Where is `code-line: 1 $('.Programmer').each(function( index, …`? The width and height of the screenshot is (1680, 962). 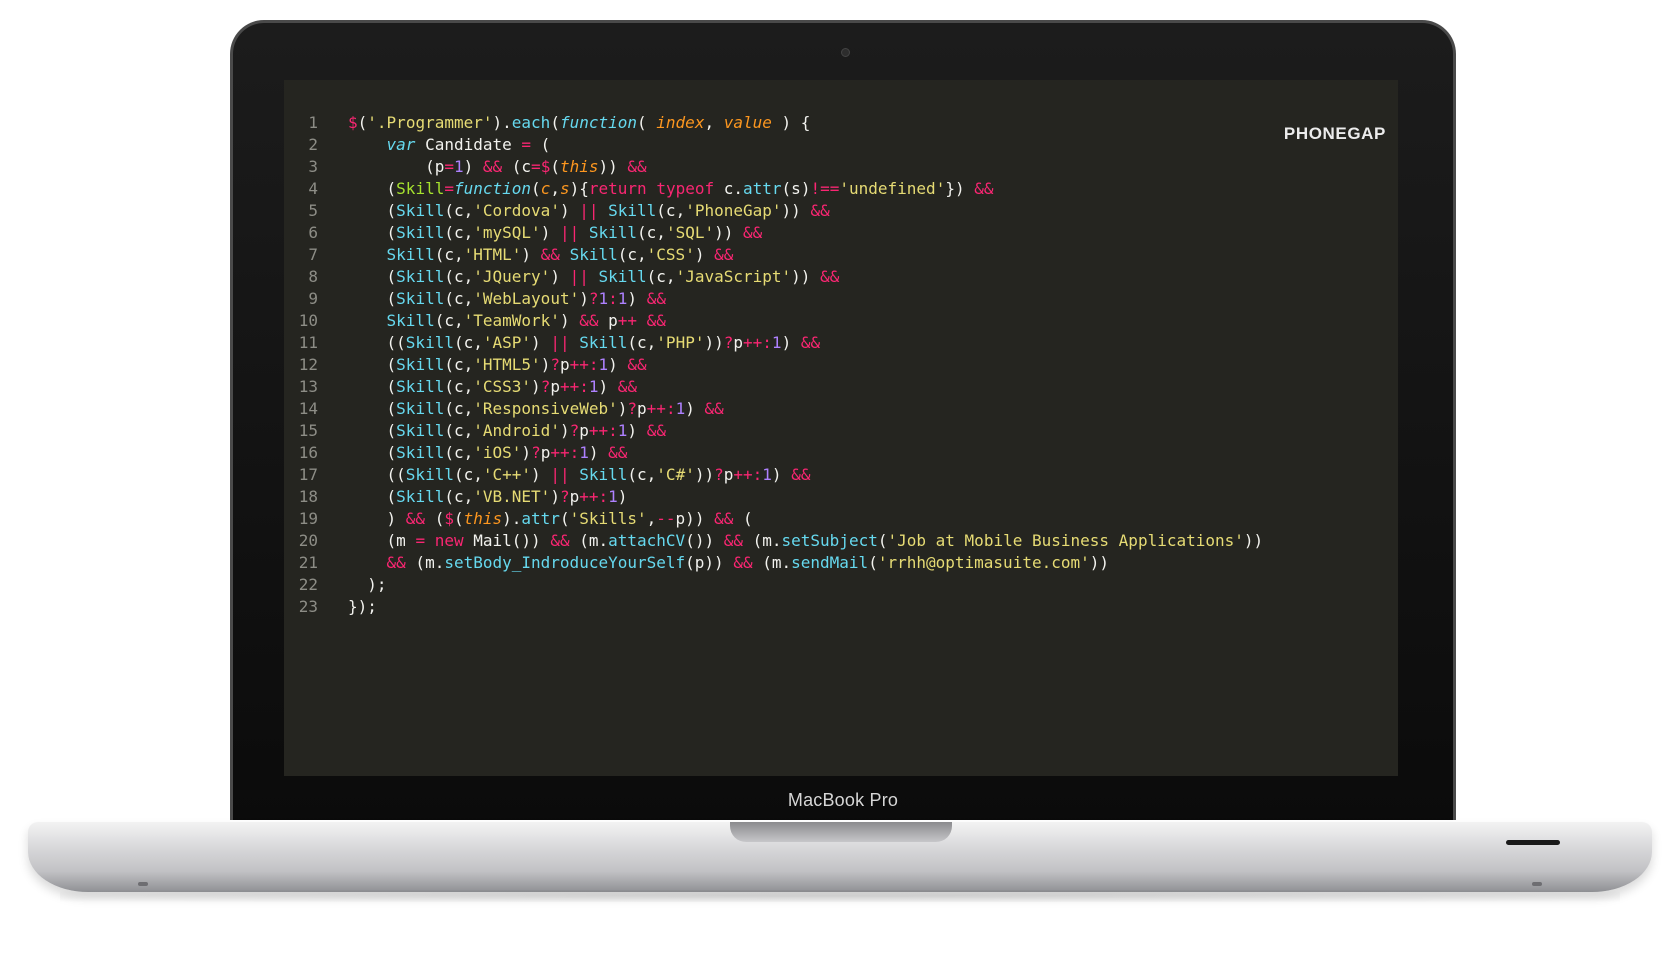
code-line: 1 $('.Programmer').each(function( index, … is located at coordinates (841, 123).